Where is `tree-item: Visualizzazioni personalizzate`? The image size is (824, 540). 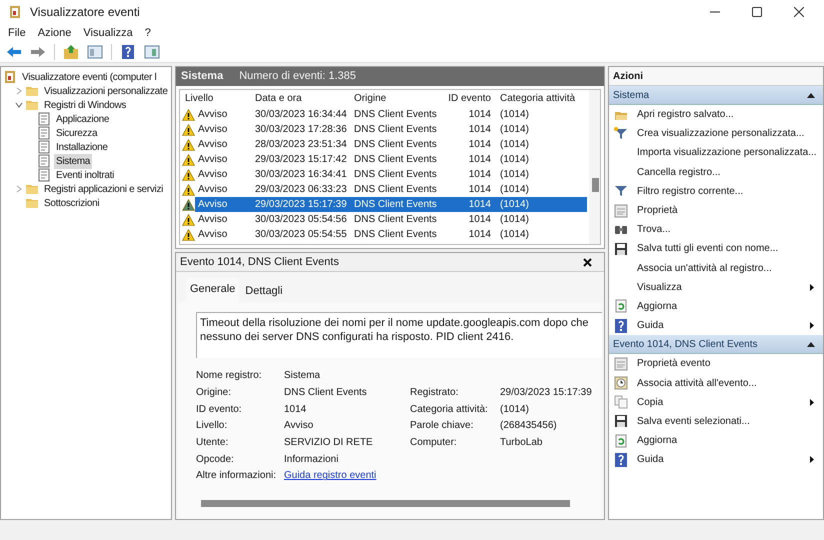 tree-item: Visualizzazioni personalizzate is located at coordinates (106, 91).